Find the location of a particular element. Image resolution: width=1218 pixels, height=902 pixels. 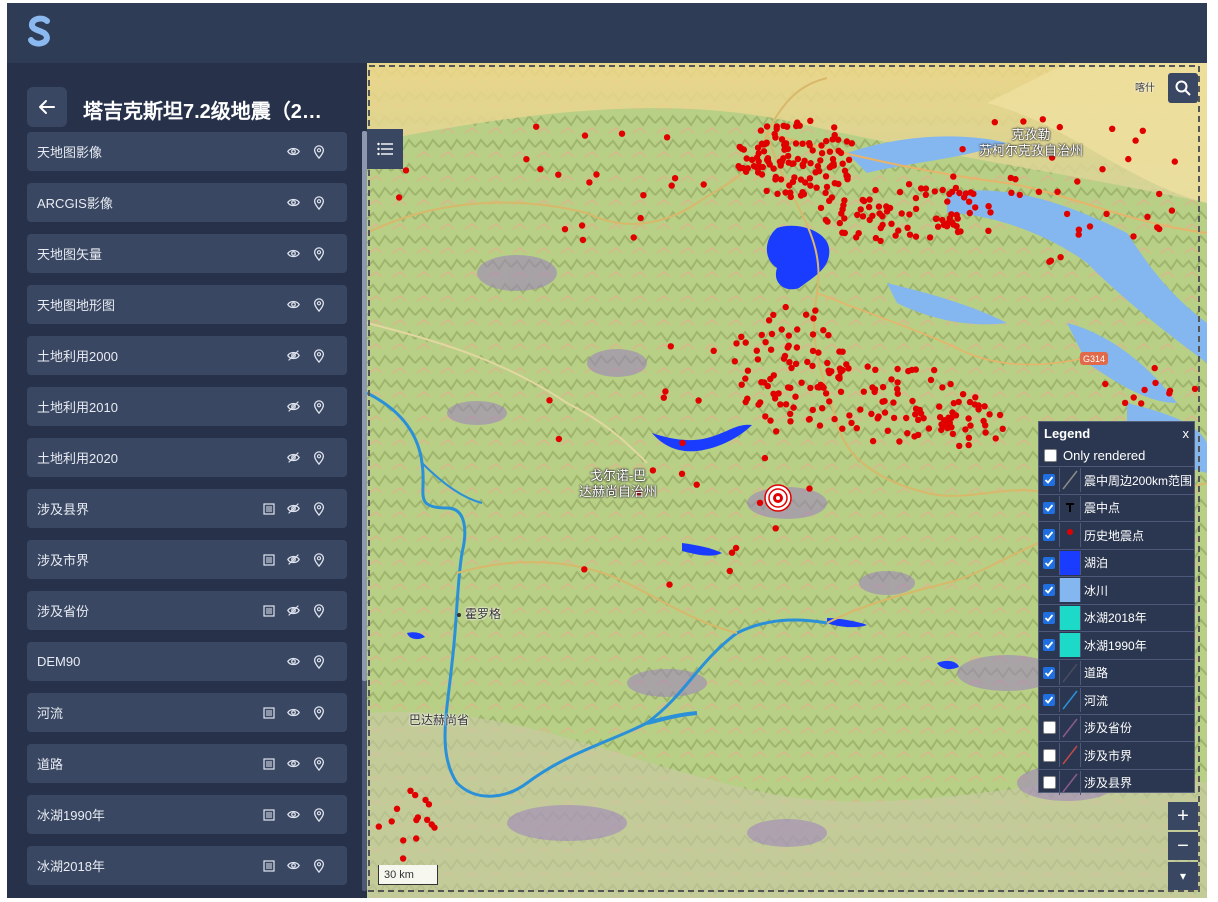

legend-only-rendered: Only rendered is located at coordinates (1116, 455).